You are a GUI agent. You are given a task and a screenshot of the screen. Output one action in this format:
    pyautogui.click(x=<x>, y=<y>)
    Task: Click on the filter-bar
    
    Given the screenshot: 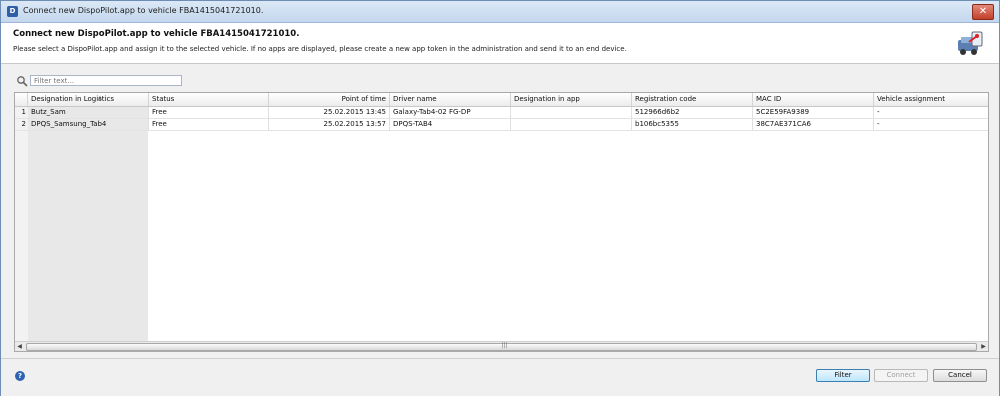 What is the action you would take?
    pyautogui.click(x=99, y=81)
    